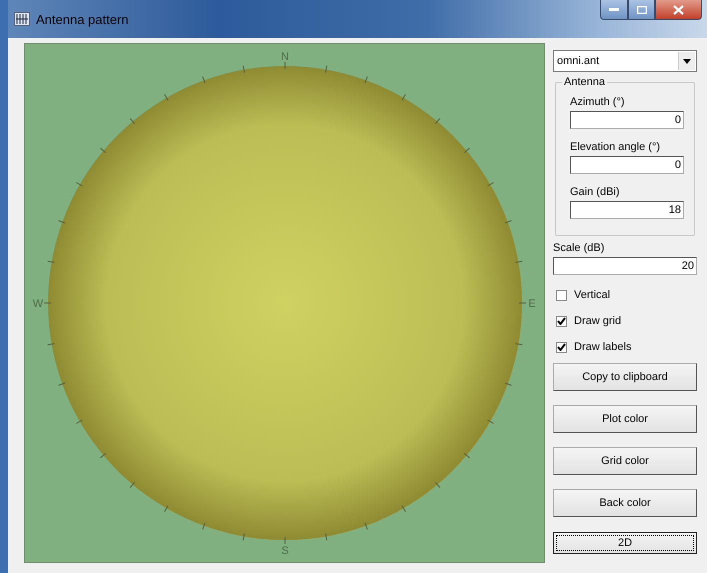 This screenshot has width=707, height=573. What do you see at coordinates (687, 61) in the screenshot?
I see `dropdown-arrow-icon` at bounding box center [687, 61].